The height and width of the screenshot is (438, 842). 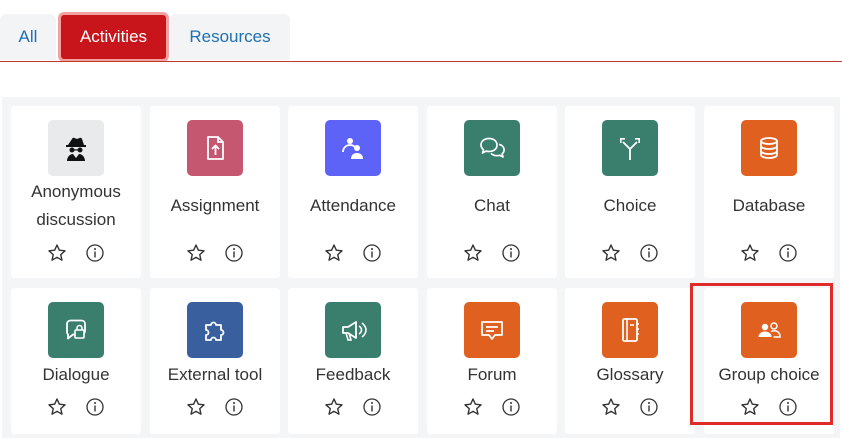 I want to click on people-icon, so click(x=353, y=148).